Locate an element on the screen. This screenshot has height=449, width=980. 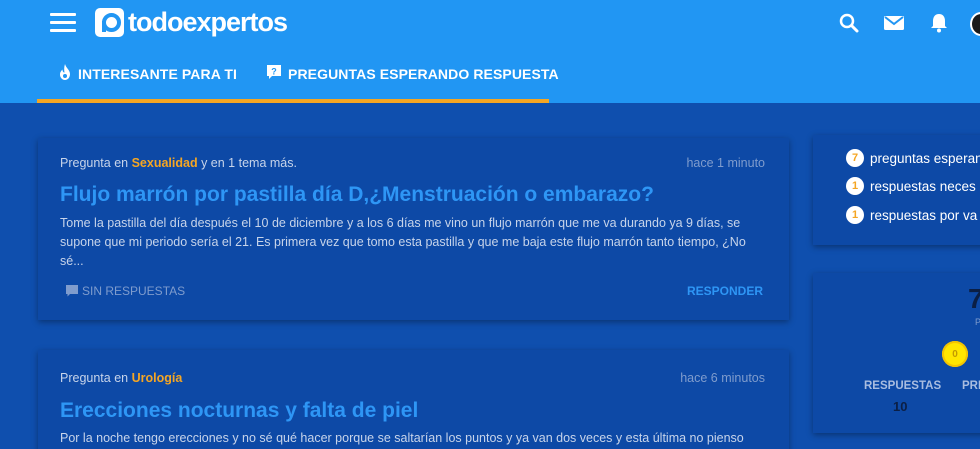
logo-mark-icon is located at coordinates (109, 22).